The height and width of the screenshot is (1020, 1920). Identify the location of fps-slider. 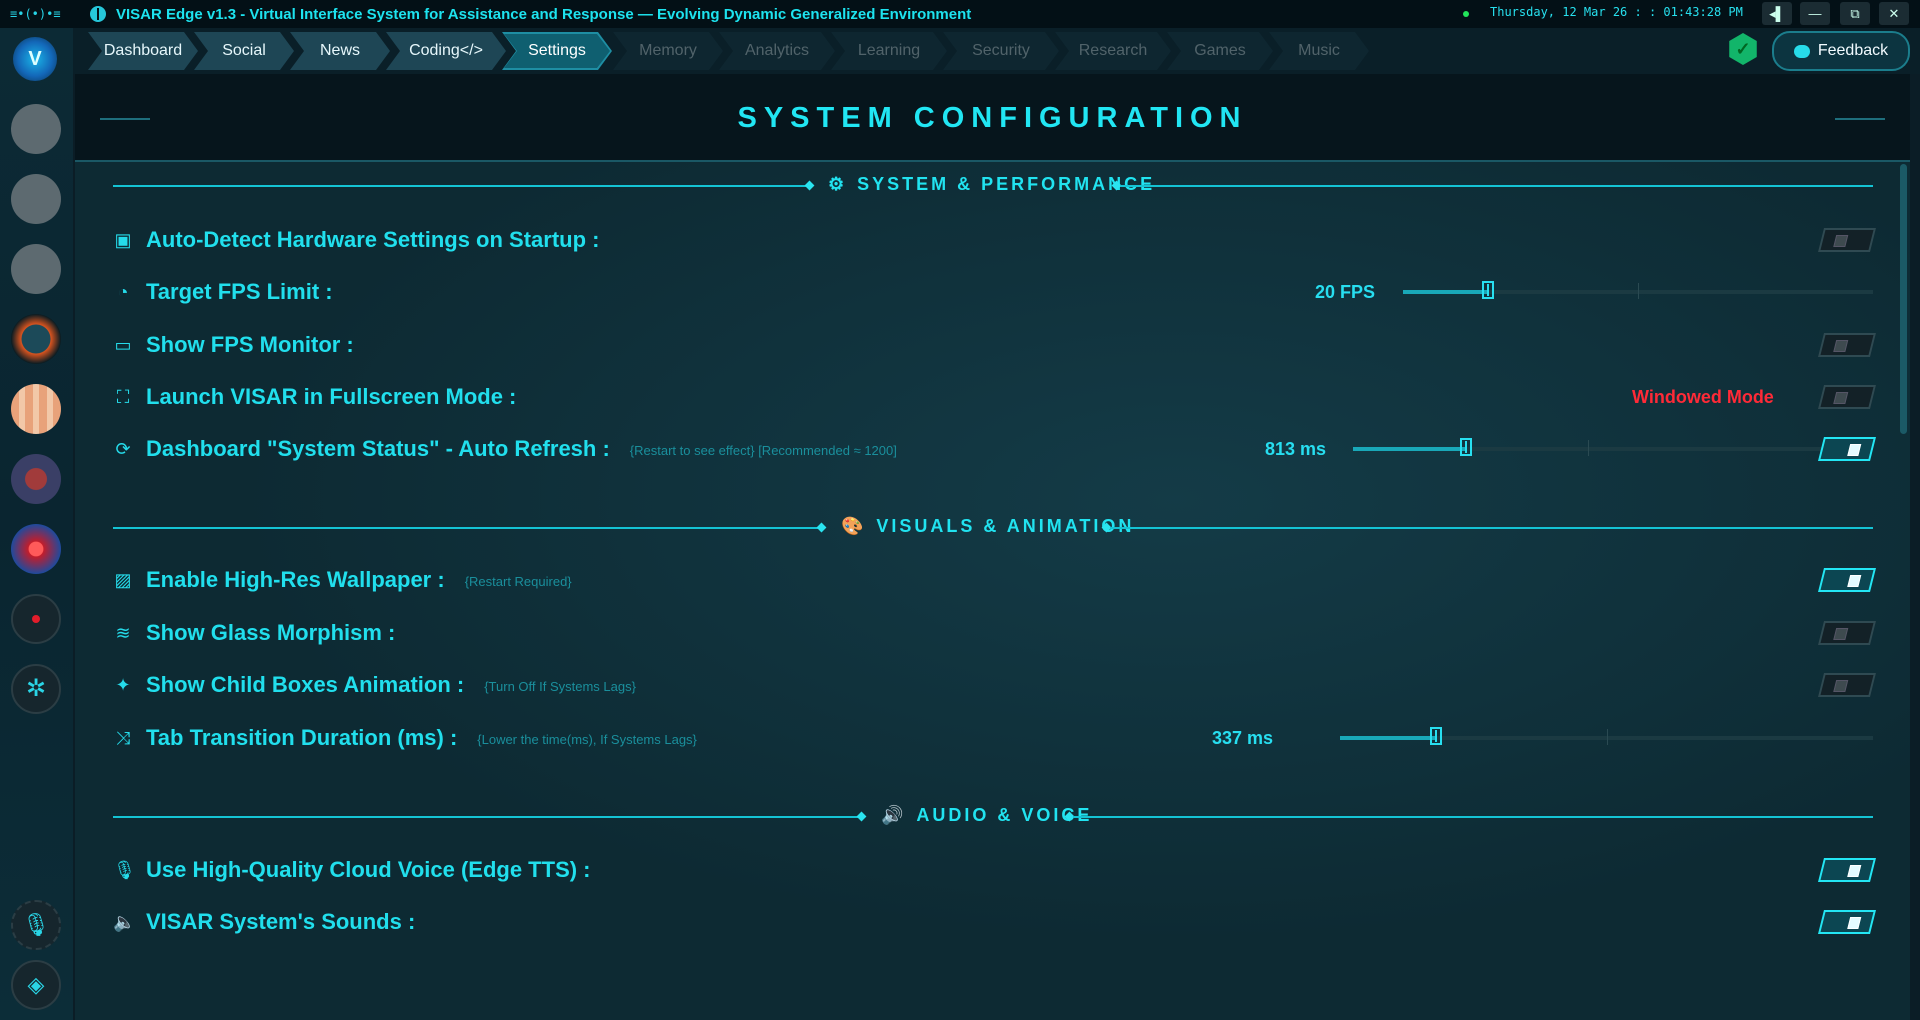
(1638, 290).